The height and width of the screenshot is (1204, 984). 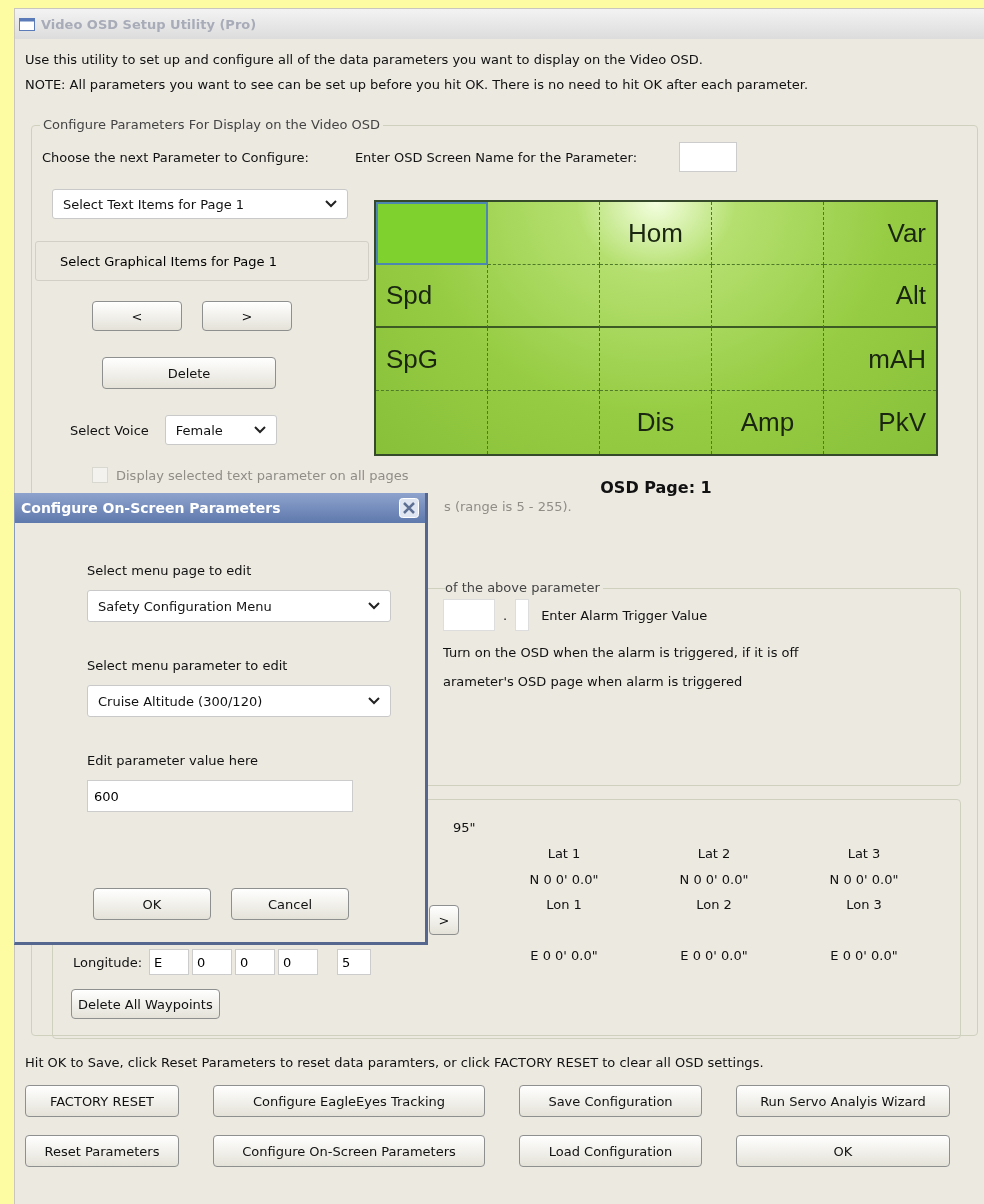 I want to click on longitude-label: Lon 2, so click(x=714, y=904).